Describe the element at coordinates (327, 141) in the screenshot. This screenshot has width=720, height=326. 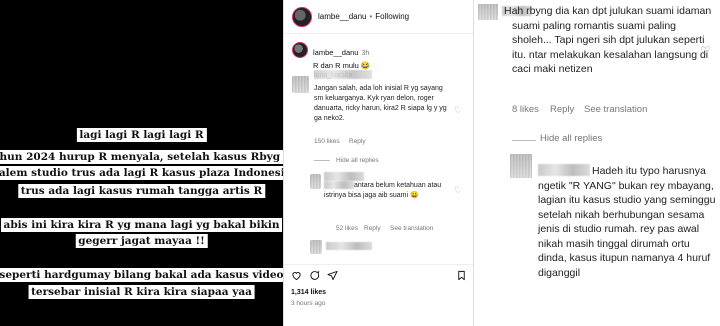
I see `comment-likes: 150 likes` at that location.